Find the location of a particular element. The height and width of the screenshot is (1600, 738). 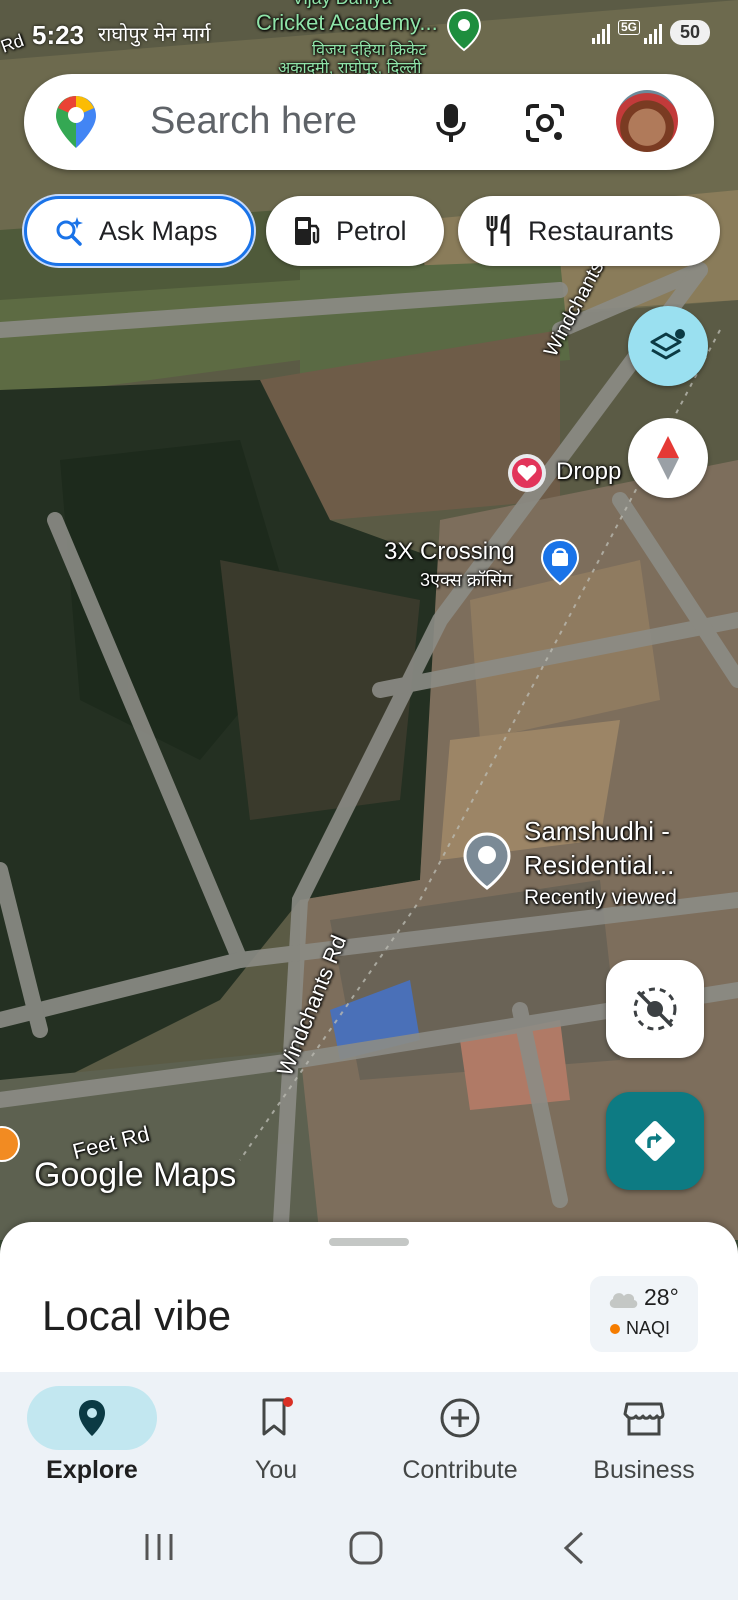

nav-label: You is located at coordinates (276, 1470).